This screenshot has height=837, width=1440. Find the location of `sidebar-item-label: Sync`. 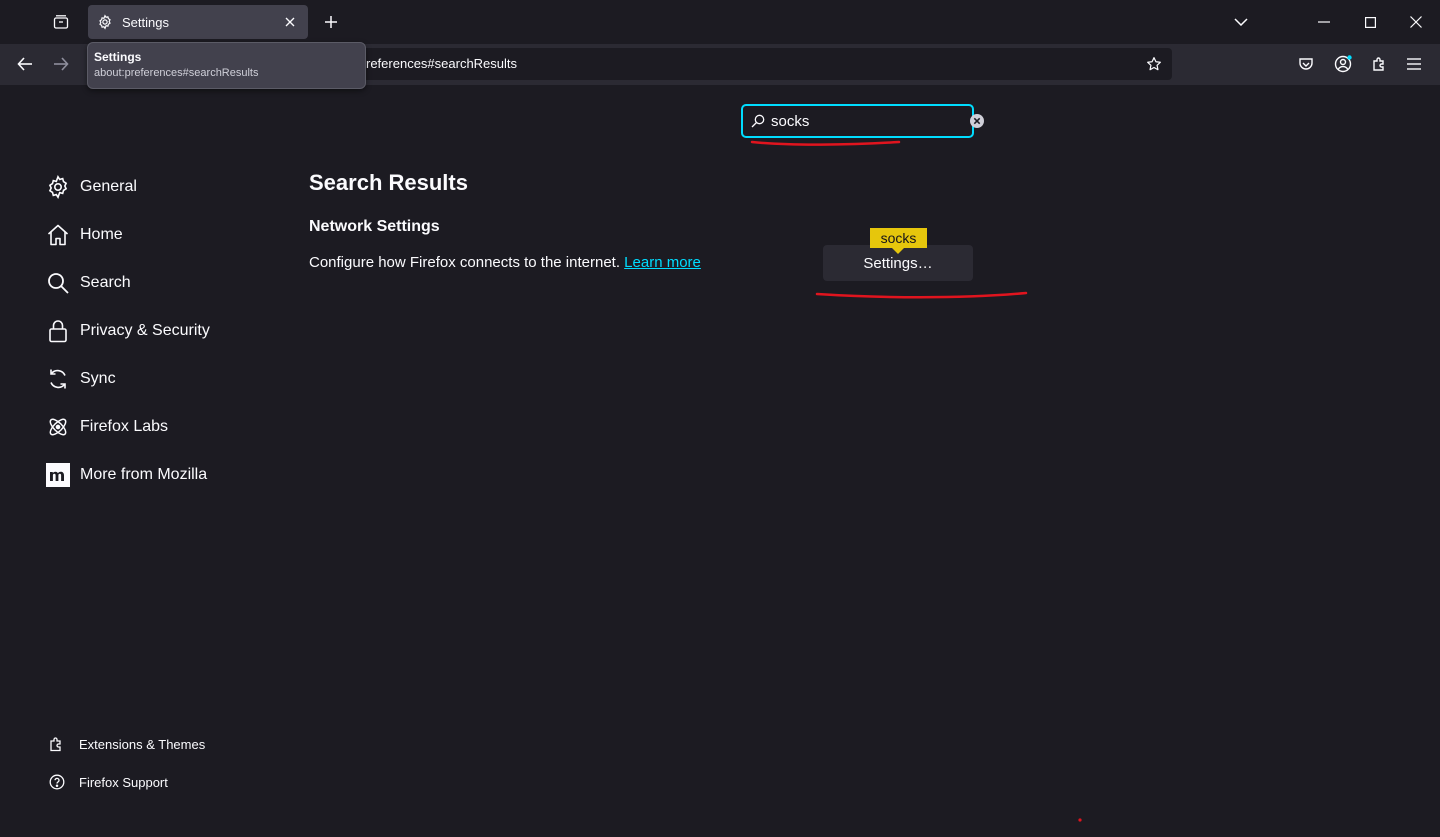

sidebar-item-label: Sync is located at coordinates (98, 378).